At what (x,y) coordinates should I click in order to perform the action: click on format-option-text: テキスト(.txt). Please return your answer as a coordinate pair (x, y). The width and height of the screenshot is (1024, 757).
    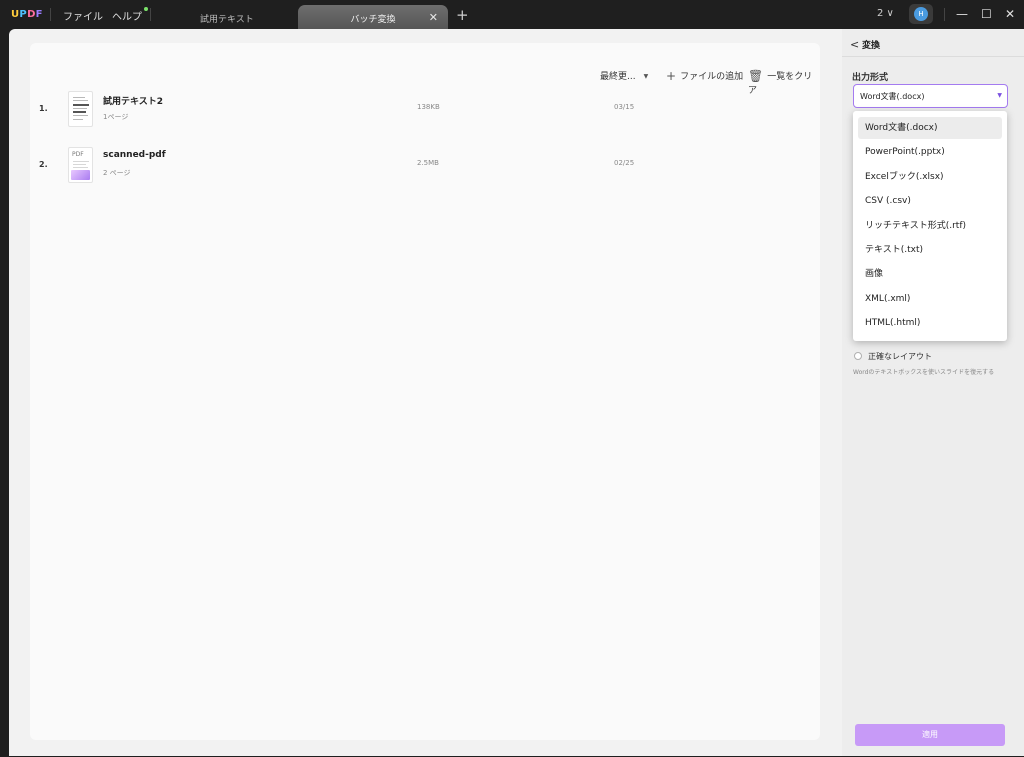
    Looking at the image, I should click on (930, 250).